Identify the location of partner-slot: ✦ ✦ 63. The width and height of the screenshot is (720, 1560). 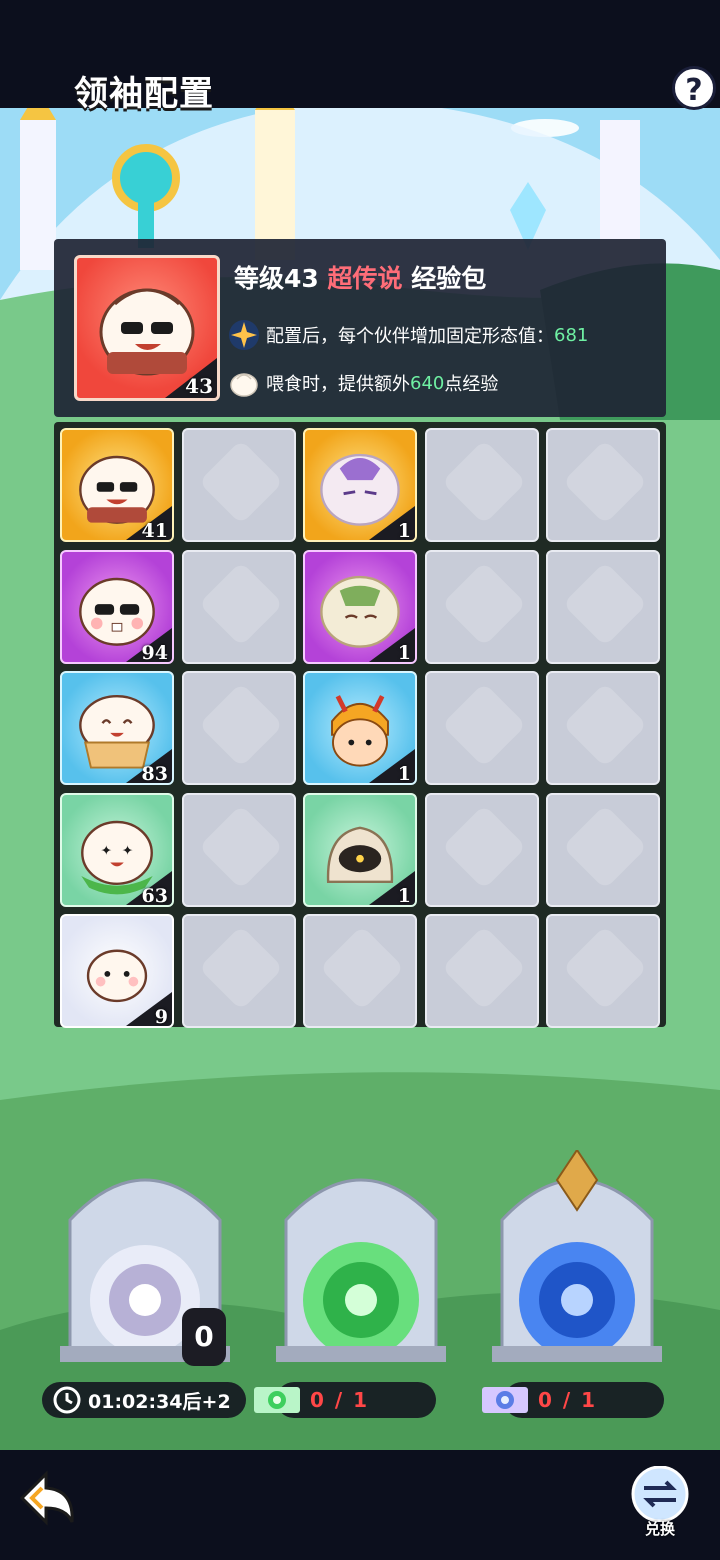
(117, 849).